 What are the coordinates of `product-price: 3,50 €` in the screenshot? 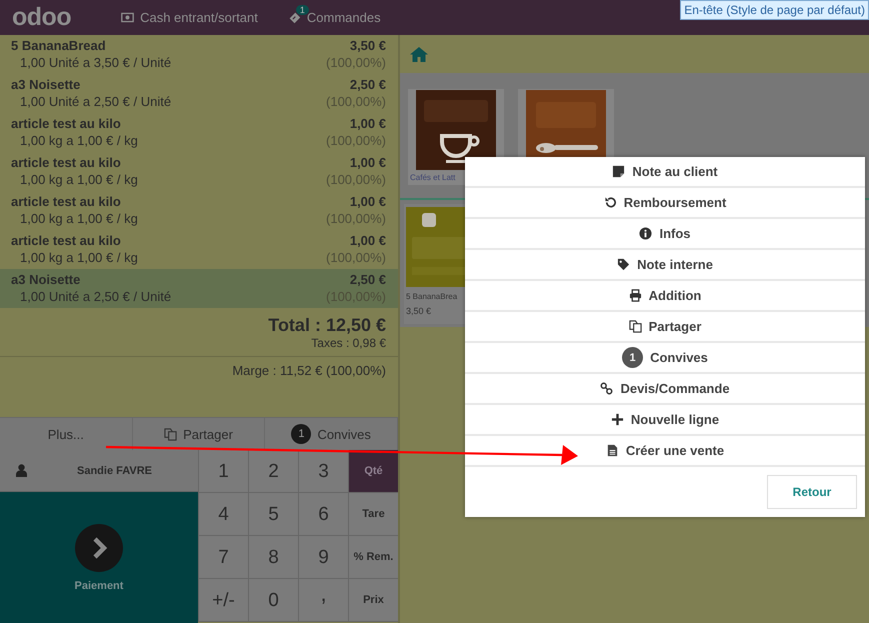 It's located at (419, 311).